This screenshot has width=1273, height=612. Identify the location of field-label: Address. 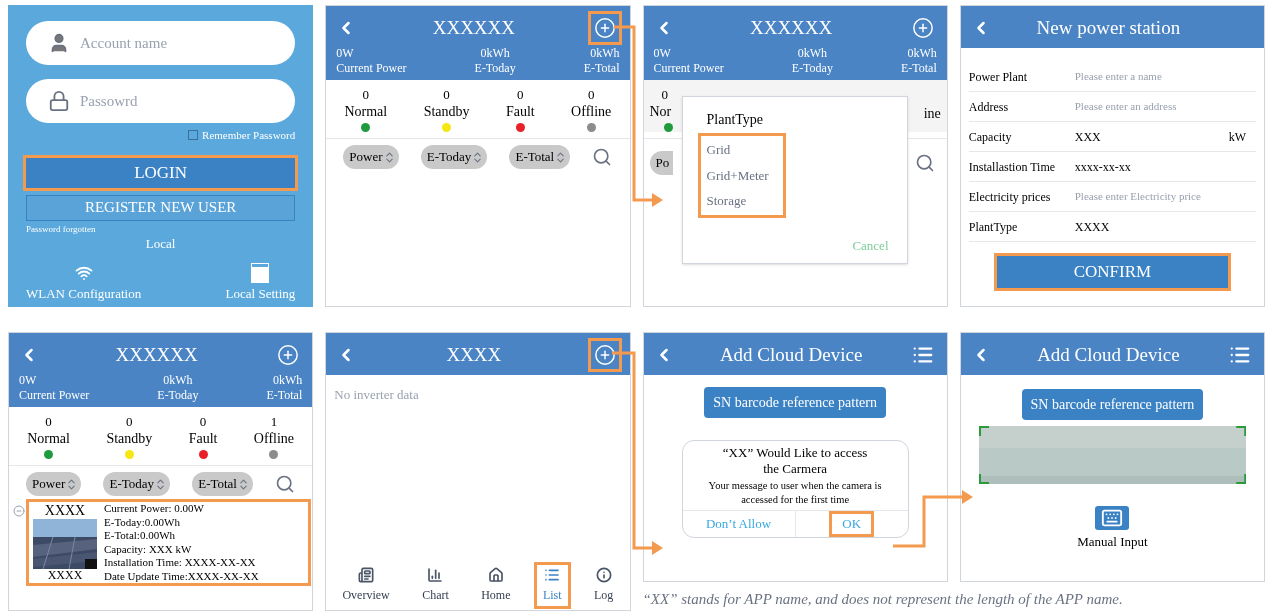
(989, 107).